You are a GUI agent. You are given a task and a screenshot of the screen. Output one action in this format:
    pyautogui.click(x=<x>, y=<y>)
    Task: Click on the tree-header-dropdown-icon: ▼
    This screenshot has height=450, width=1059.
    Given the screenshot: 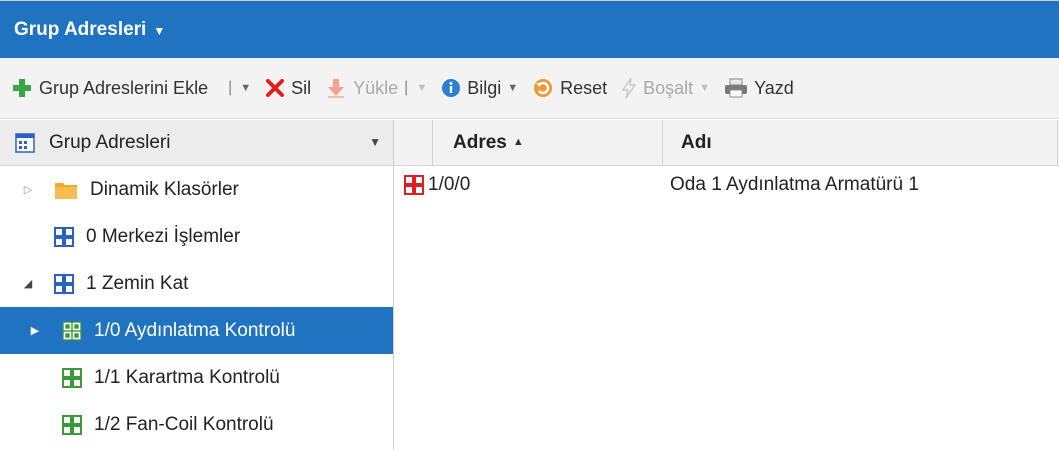 What is the action you would take?
    pyautogui.click(x=375, y=142)
    